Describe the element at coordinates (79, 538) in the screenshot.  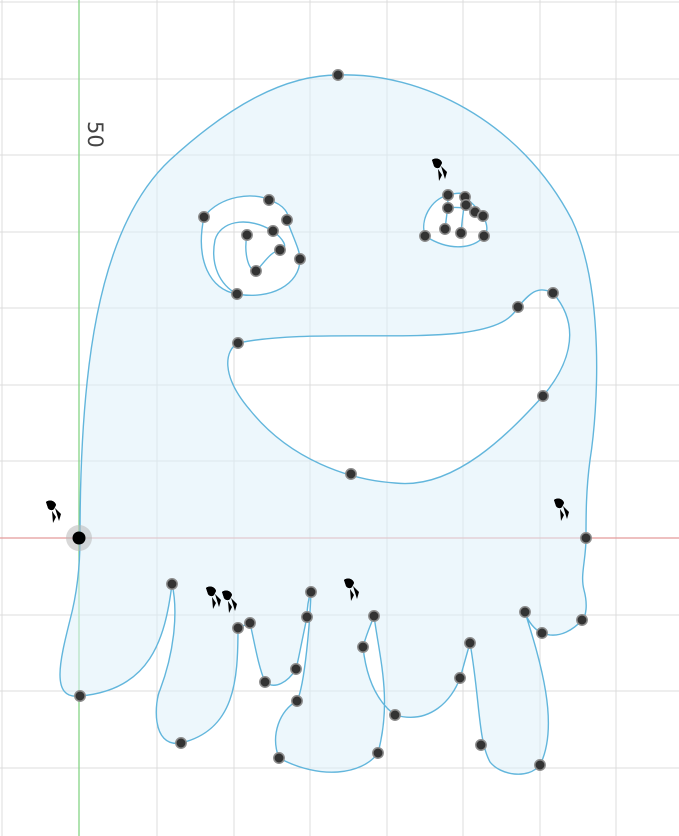
I see `origin-point-icon` at that location.